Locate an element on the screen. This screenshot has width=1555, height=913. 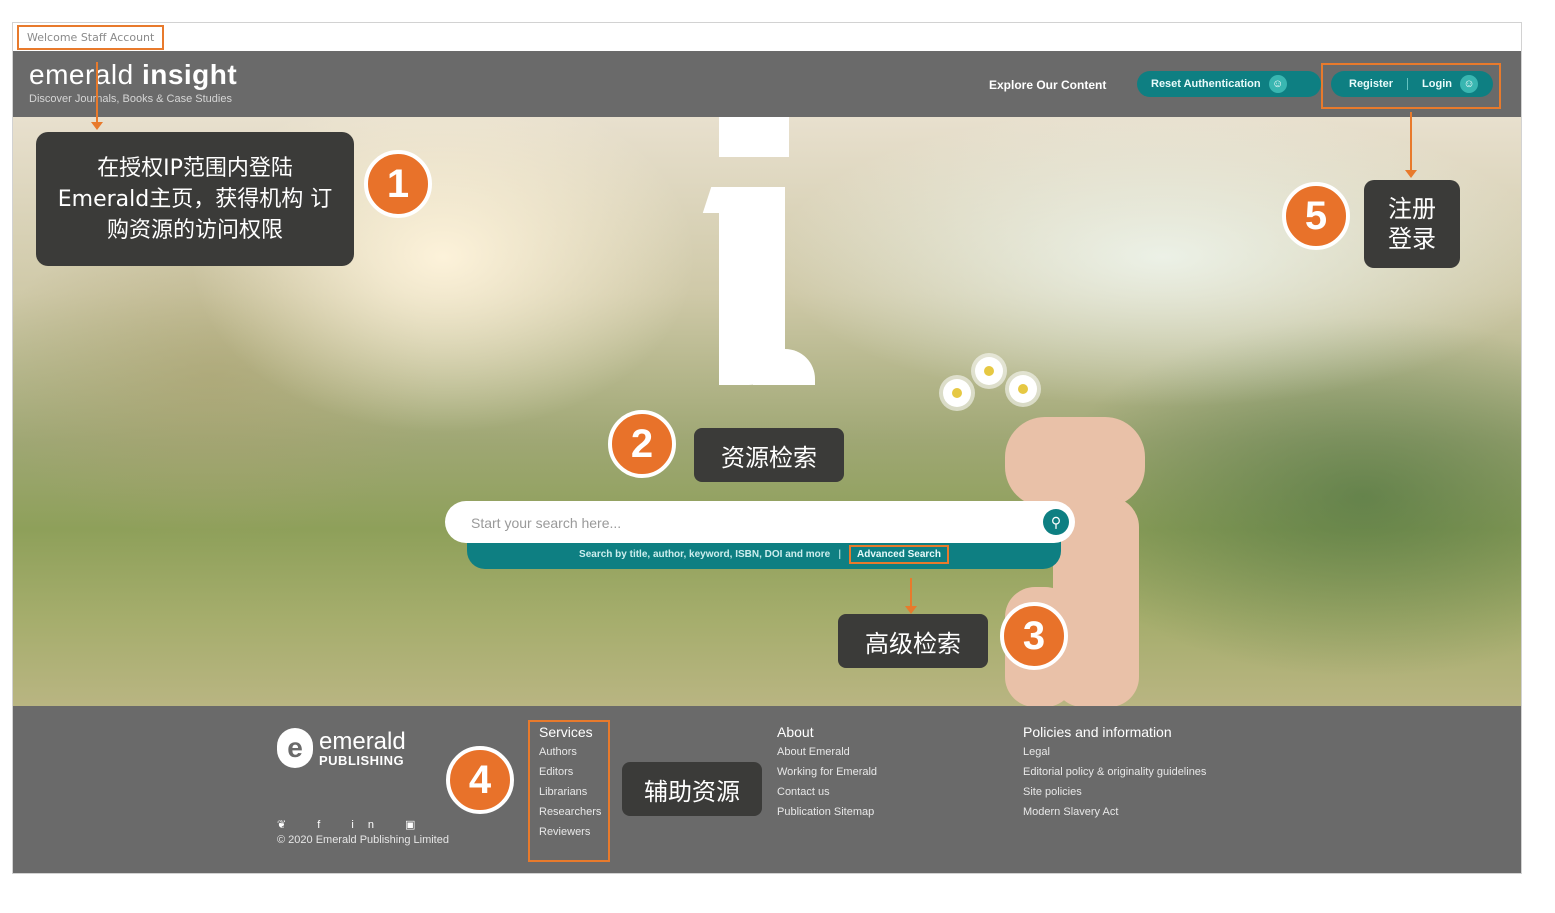
footer-link: Modern Slavery Act is located at coordinates (1114, 812).